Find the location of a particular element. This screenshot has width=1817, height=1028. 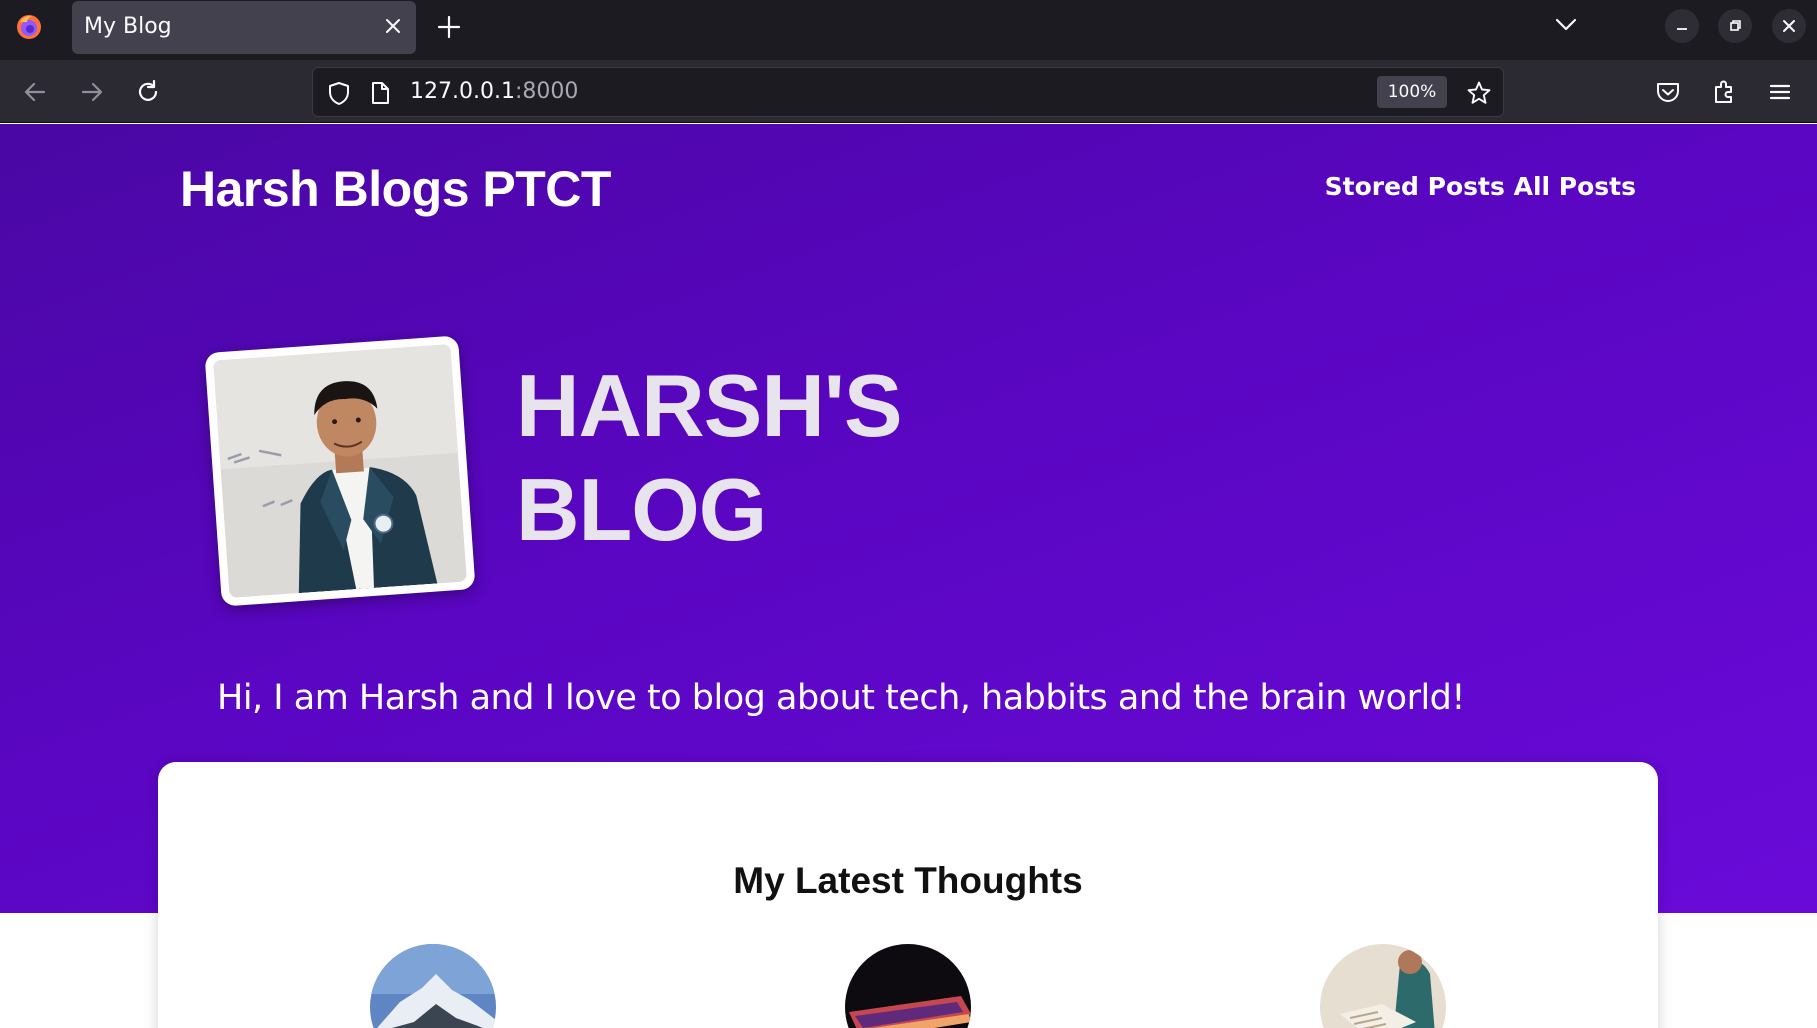

url-text: 127.0.0.1:8000 is located at coordinates (494, 91).